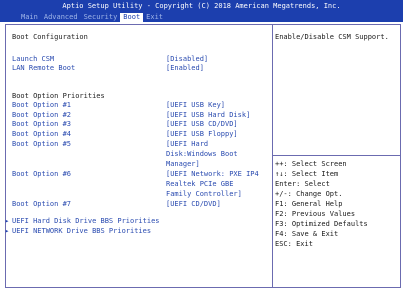 The width and height of the screenshot is (403, 288). Describe the element at coordinates (29, 17) in the screenshot. I see `tab-main: Main` at that location.